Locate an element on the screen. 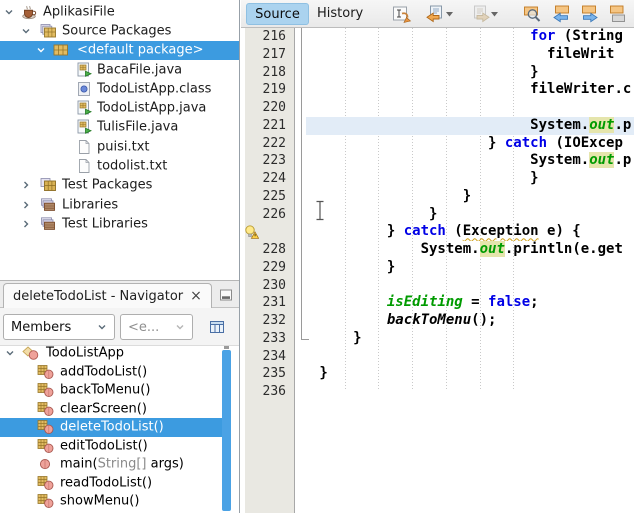 Image resolution: width=634 pixels, height=513 pixels. navigator-tab: deleteTodoList - Navigator × is located at coordinates (107, 295).